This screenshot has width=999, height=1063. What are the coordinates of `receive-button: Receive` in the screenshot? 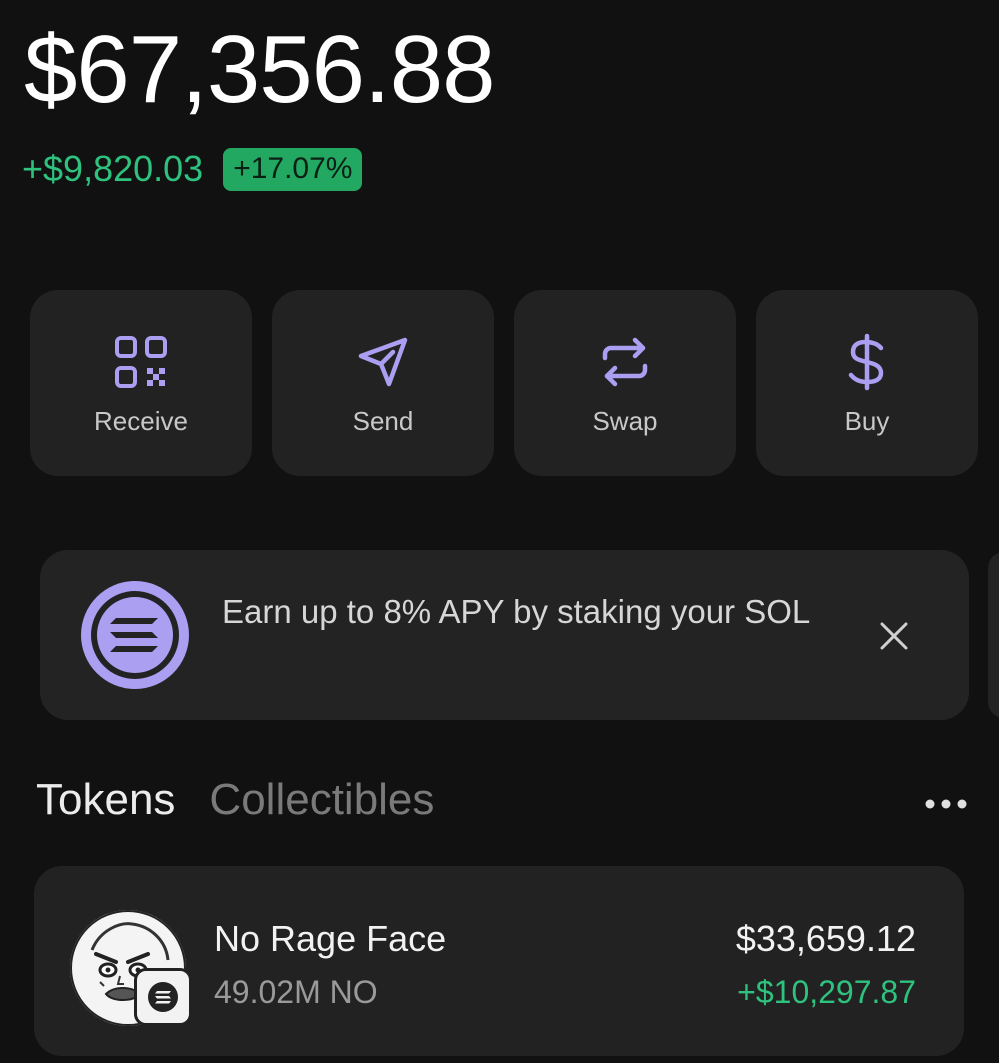 It's located at (141, 383).